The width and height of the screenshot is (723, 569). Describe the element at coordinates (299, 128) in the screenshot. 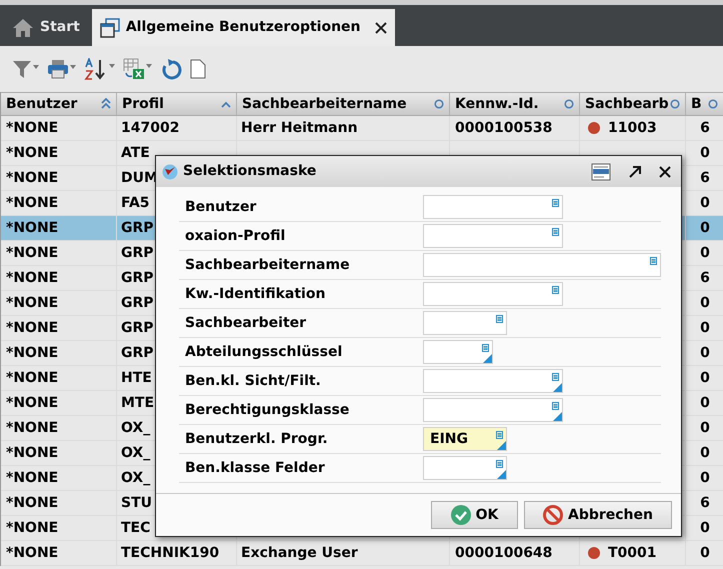

I see `table-cell-text: Herr Heitmann` at that location.